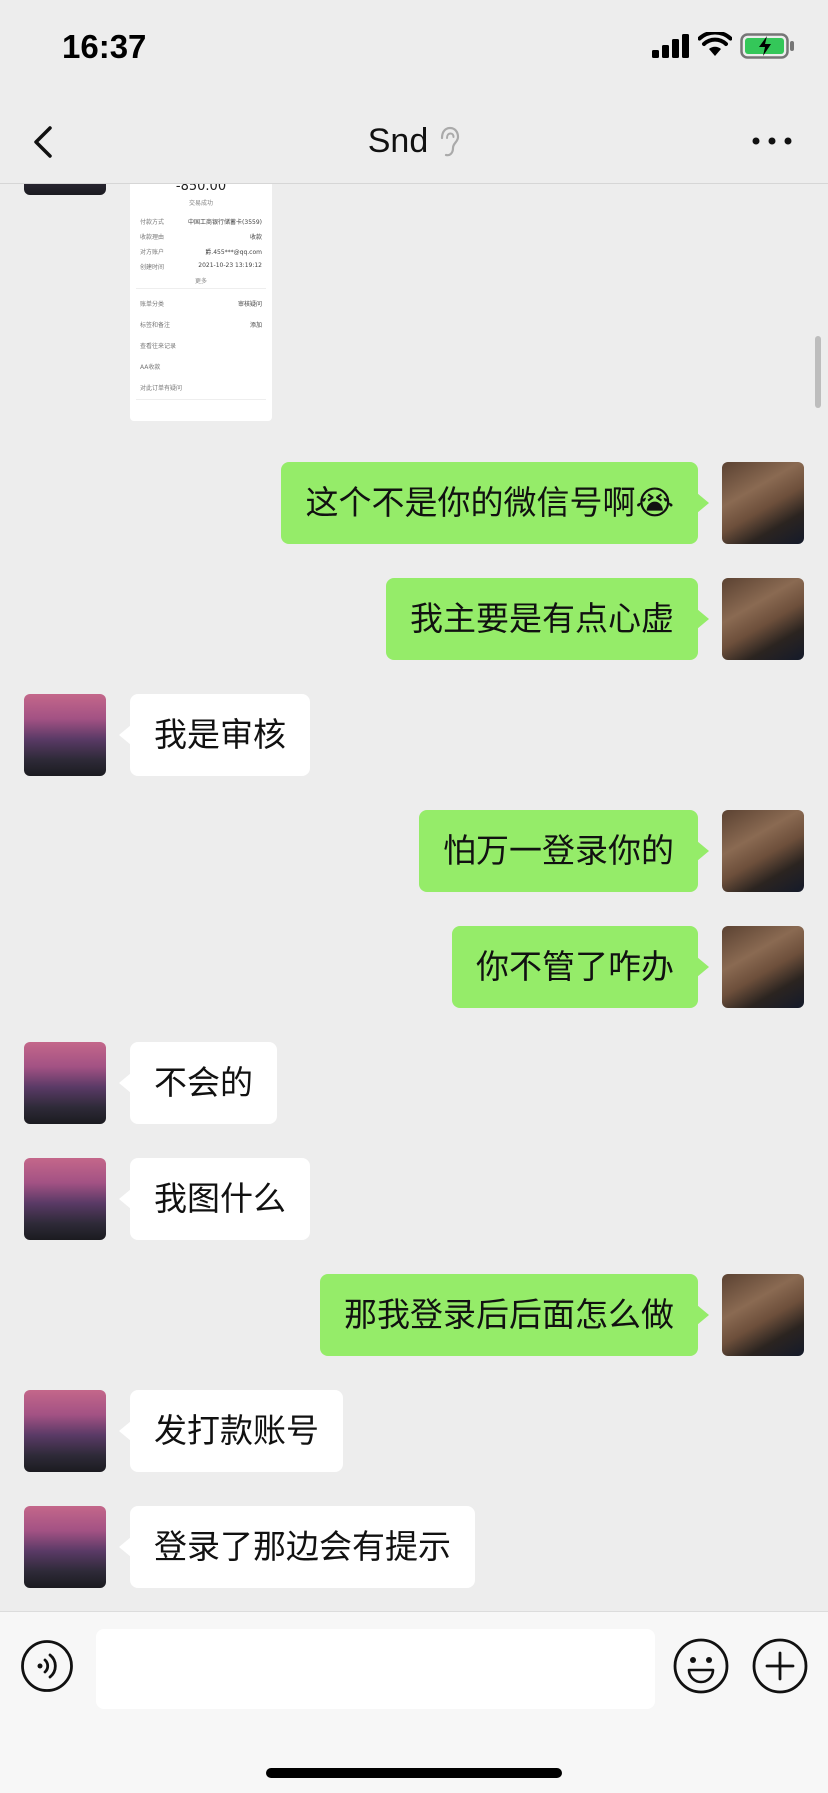  What do you see at coordinates (375, 1669) in the screenshot?
I see `message-input` at bounding box center [375, 1669].